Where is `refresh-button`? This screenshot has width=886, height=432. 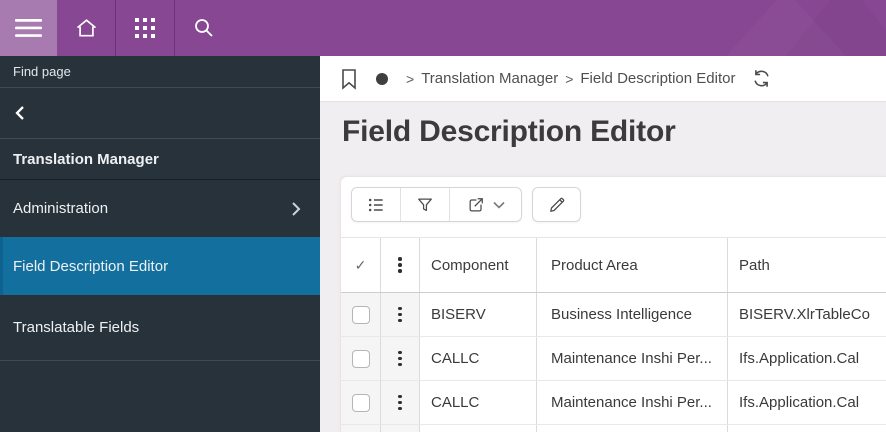
refresh-button is located at coordinates (761, 78).